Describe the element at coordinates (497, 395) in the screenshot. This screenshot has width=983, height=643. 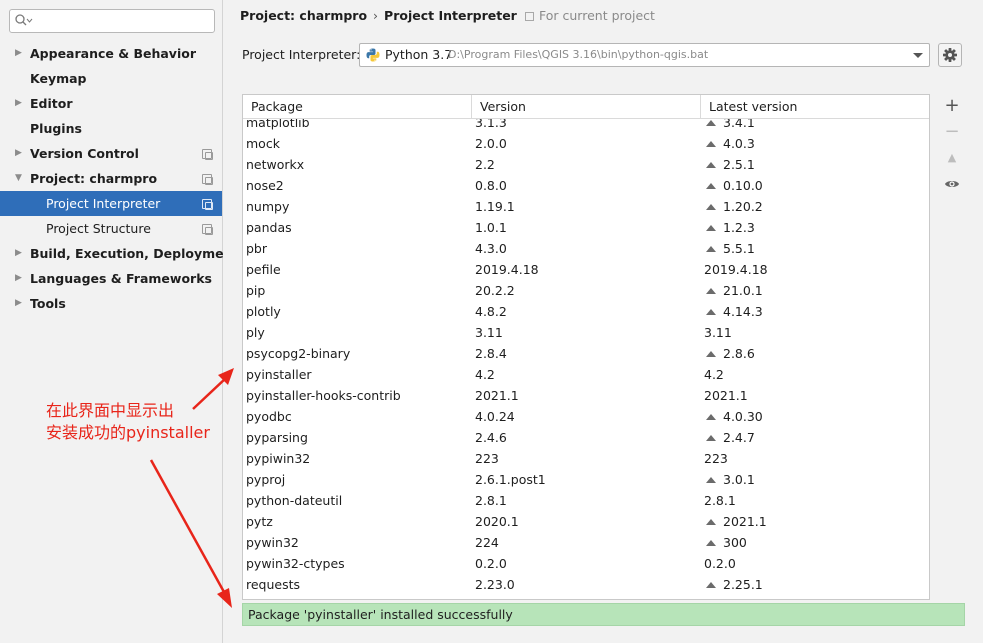
I see `package-version-cell: 2021.1` at that location.